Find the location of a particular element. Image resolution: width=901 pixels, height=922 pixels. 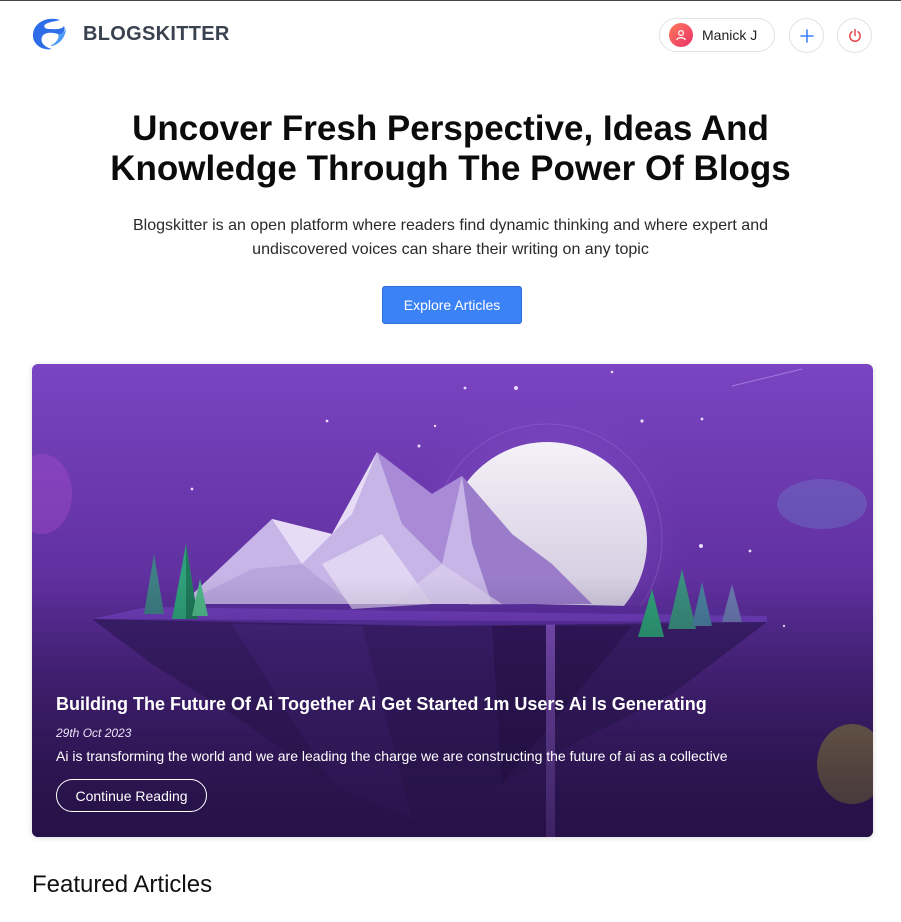

top-navbar: BLOGSKITTER Manick J is located at coordinates (450, 36).